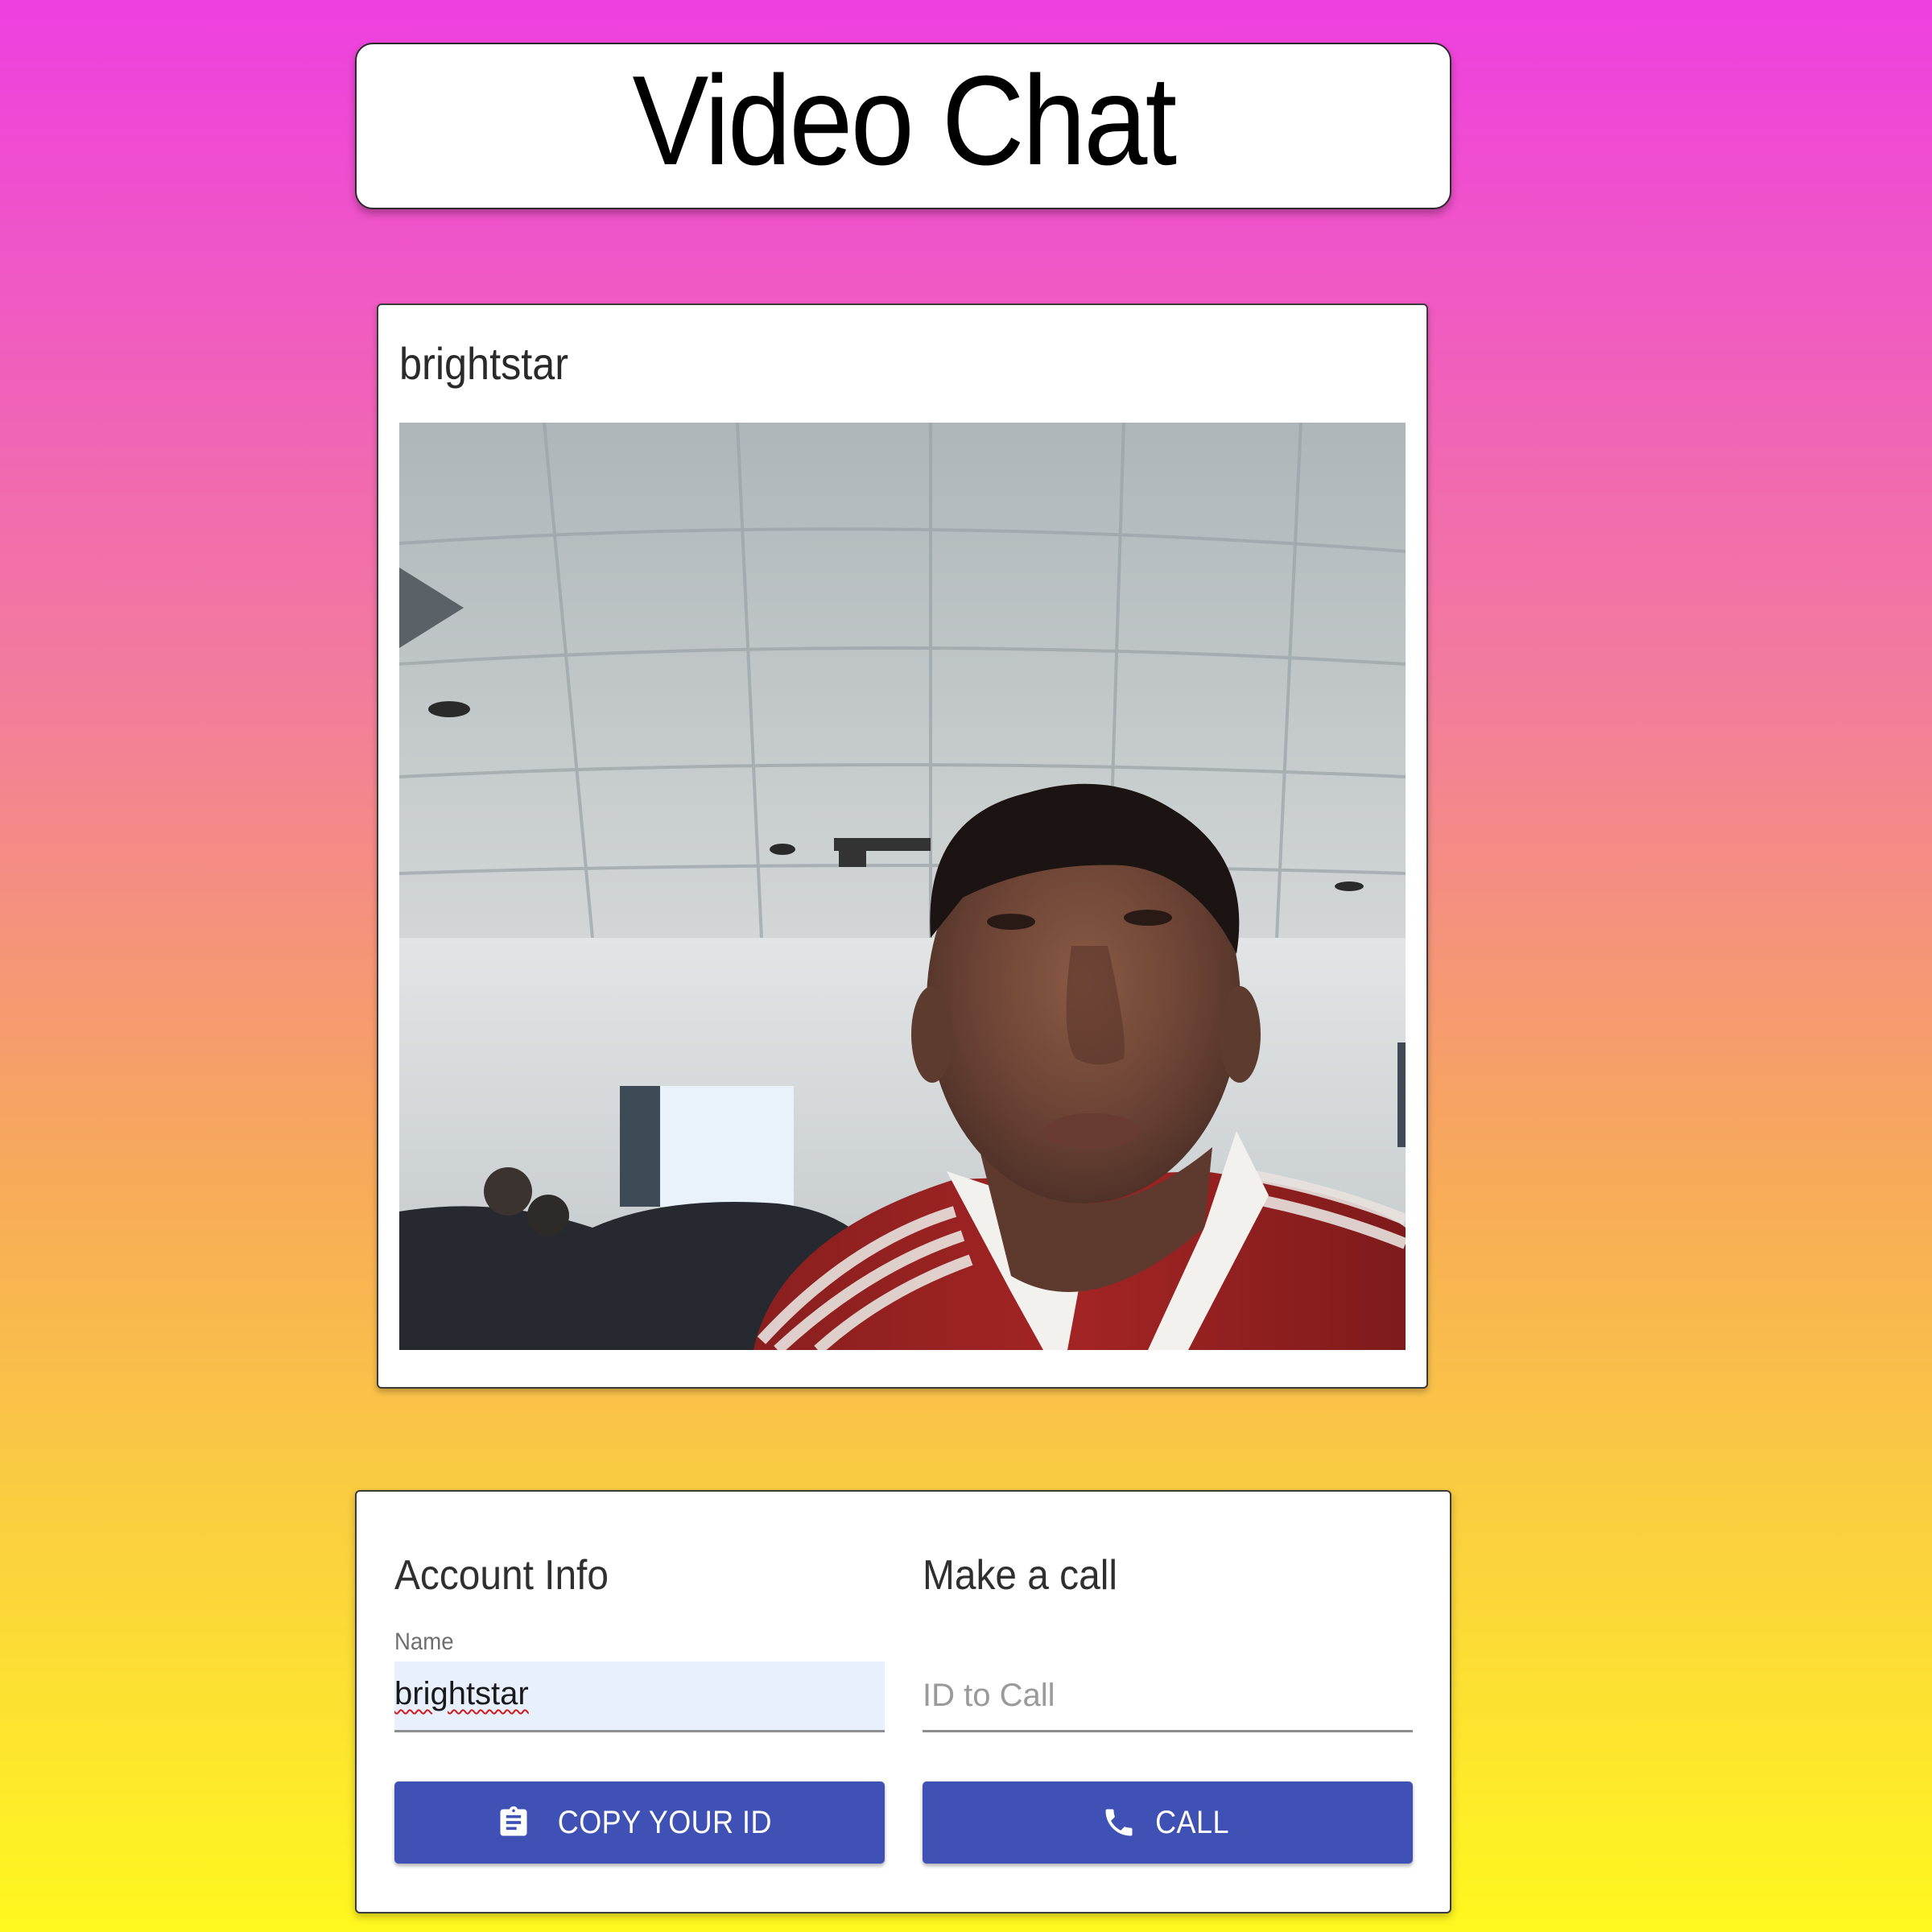 Image resolution: width=1932 pixels, height=1932 pixels. I want to click on copy-id-button: COPY YOUR ID, so click(639, 1822).